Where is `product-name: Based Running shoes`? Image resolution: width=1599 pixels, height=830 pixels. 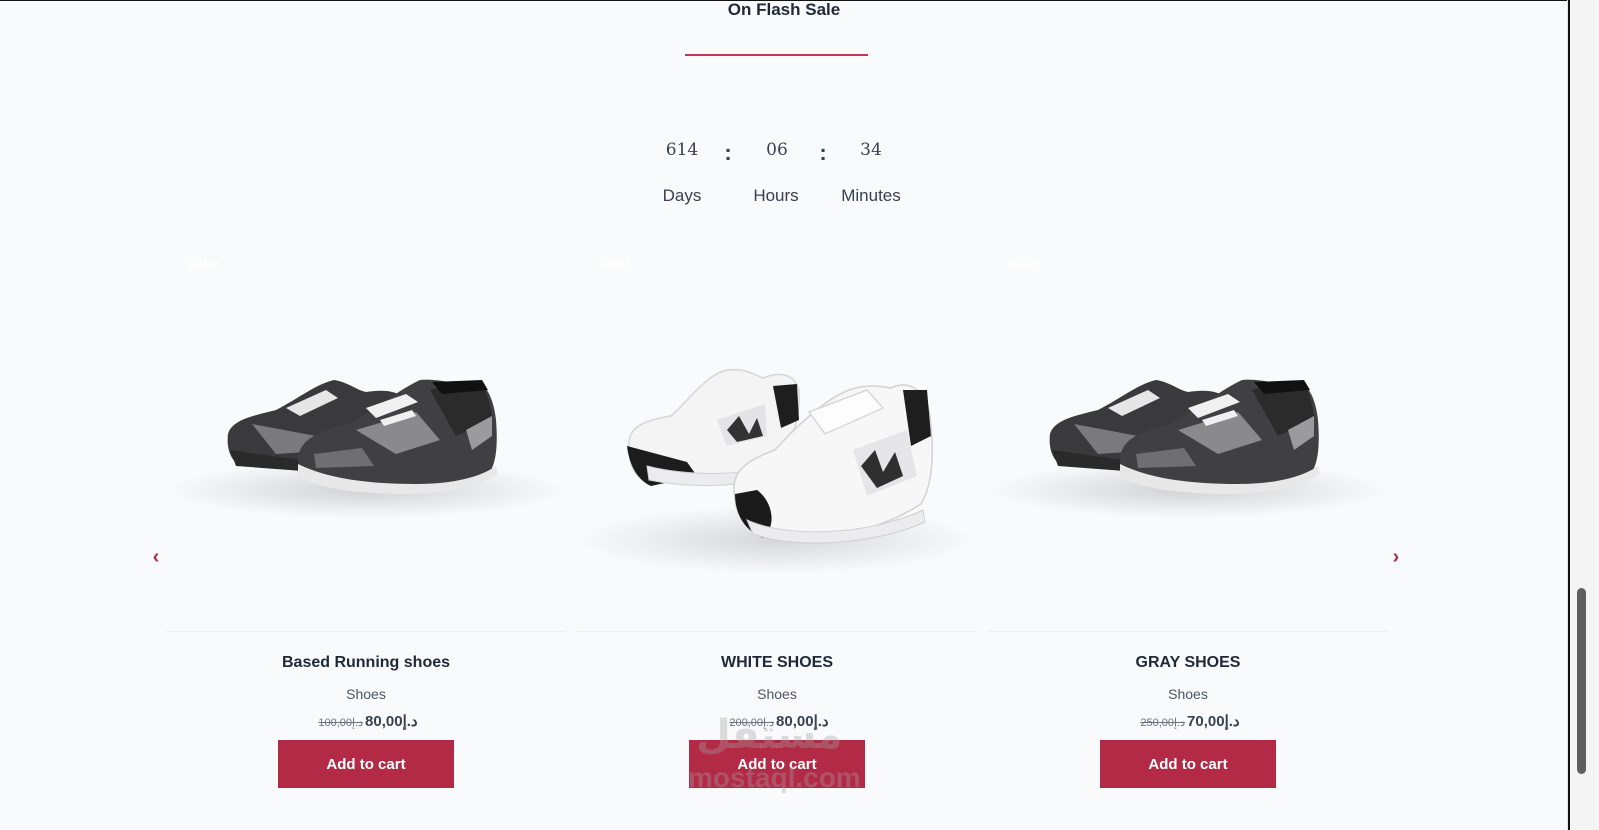
product-name: Based Running shoes is located at coordinates (366, 663).